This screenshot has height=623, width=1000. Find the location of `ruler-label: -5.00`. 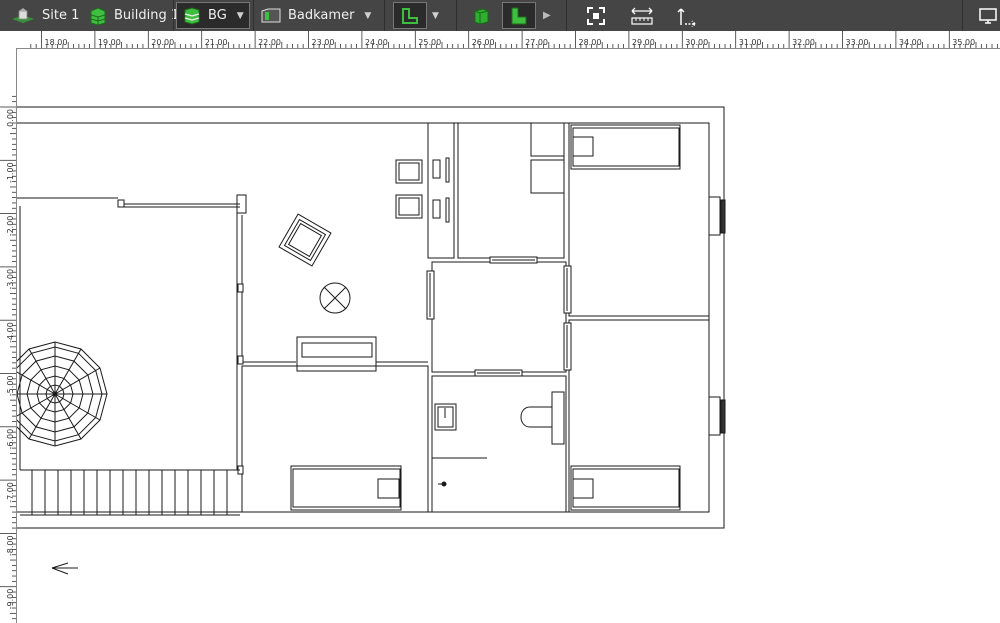

ruler-label: -5.00 is located at coordinates (10, 386).